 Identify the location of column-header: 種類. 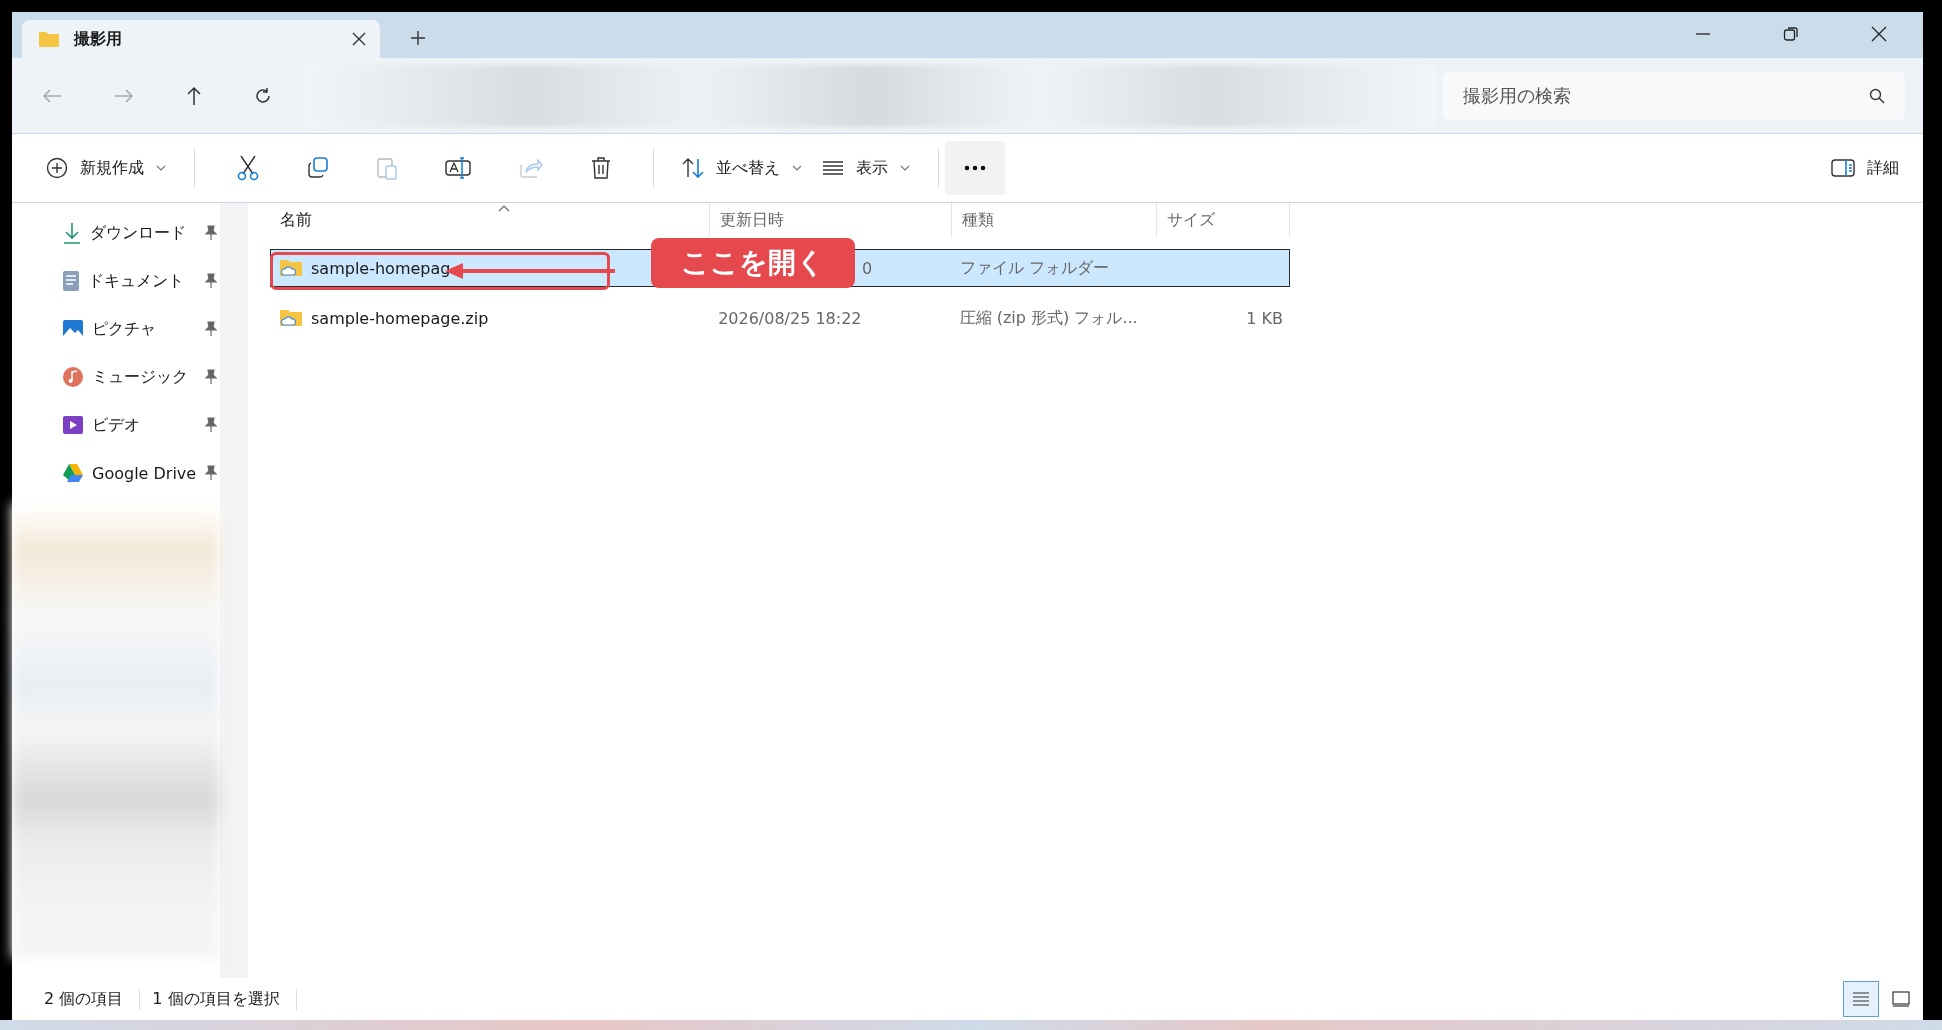
(1054, 220).